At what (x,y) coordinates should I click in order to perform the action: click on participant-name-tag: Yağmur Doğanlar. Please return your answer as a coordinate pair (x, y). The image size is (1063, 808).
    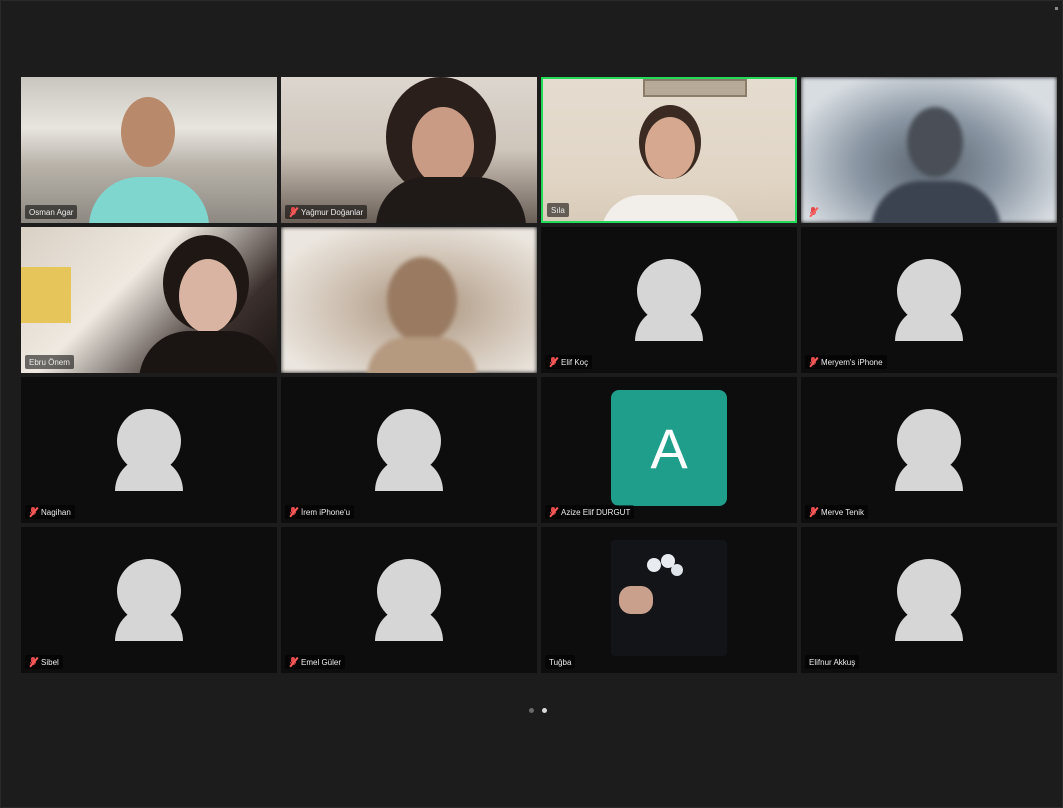
    Looking at the image, I should click on (326, 212).